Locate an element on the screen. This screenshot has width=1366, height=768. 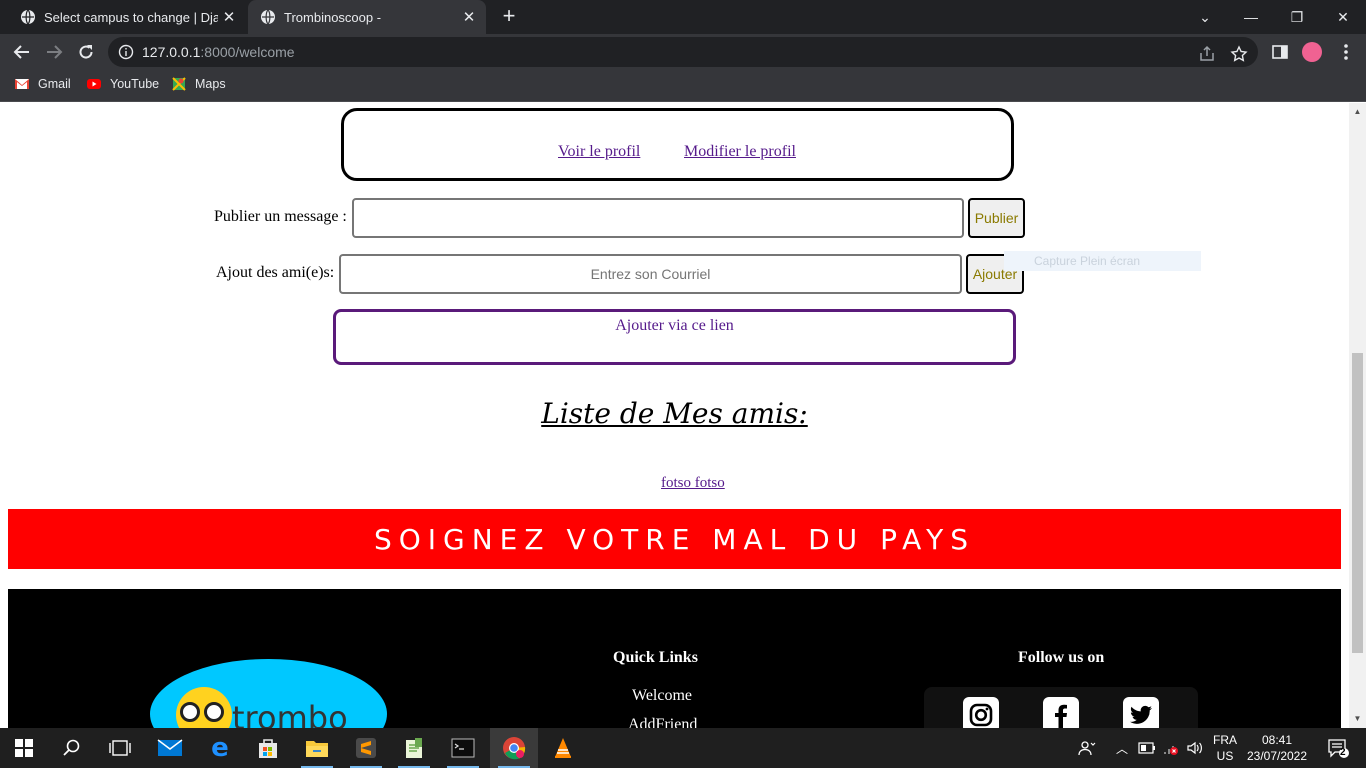
input-language-indicator: FRA US is located at coordinates (1225, 748).